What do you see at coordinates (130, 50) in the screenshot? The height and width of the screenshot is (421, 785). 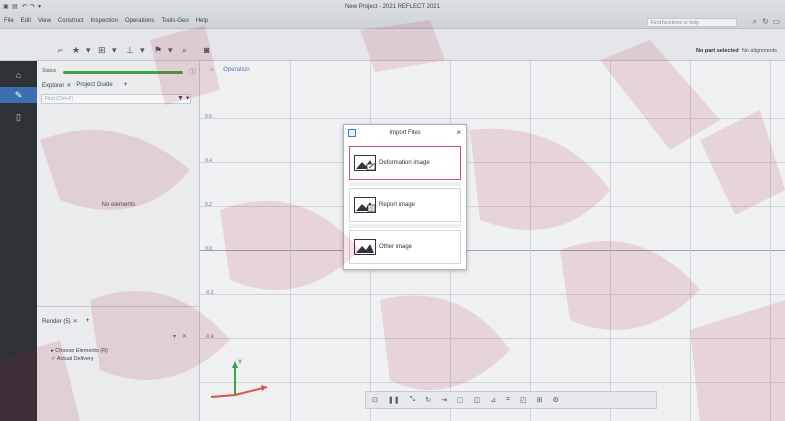 I see `align-icon: ⊥` at bounding box center [130, 50].